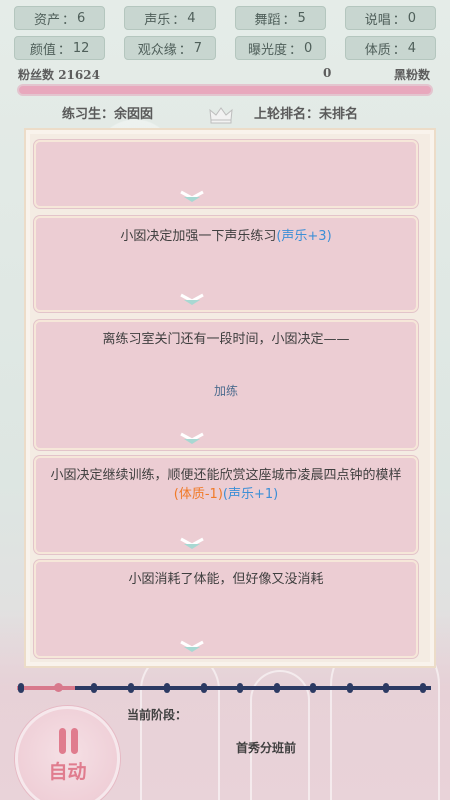 This screenshot has width=450, height=800. I want to click on stat-label: 说唱, so click(377, 20).